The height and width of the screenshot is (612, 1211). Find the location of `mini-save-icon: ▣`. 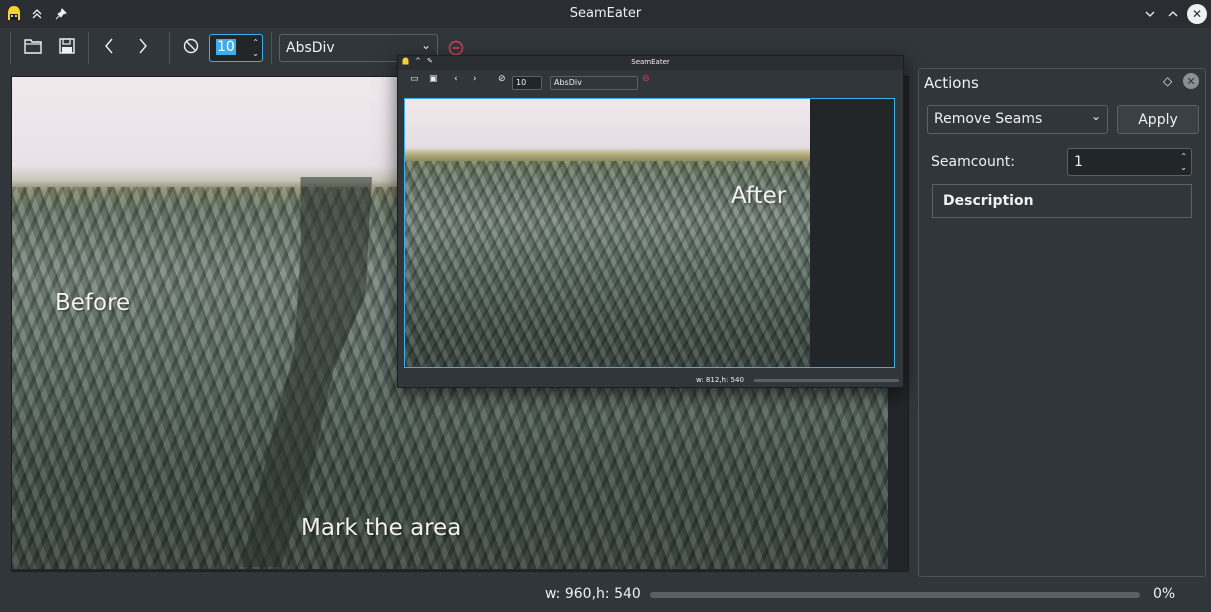

mini-save-icon: ▣ is located at coordinates (433, 79).